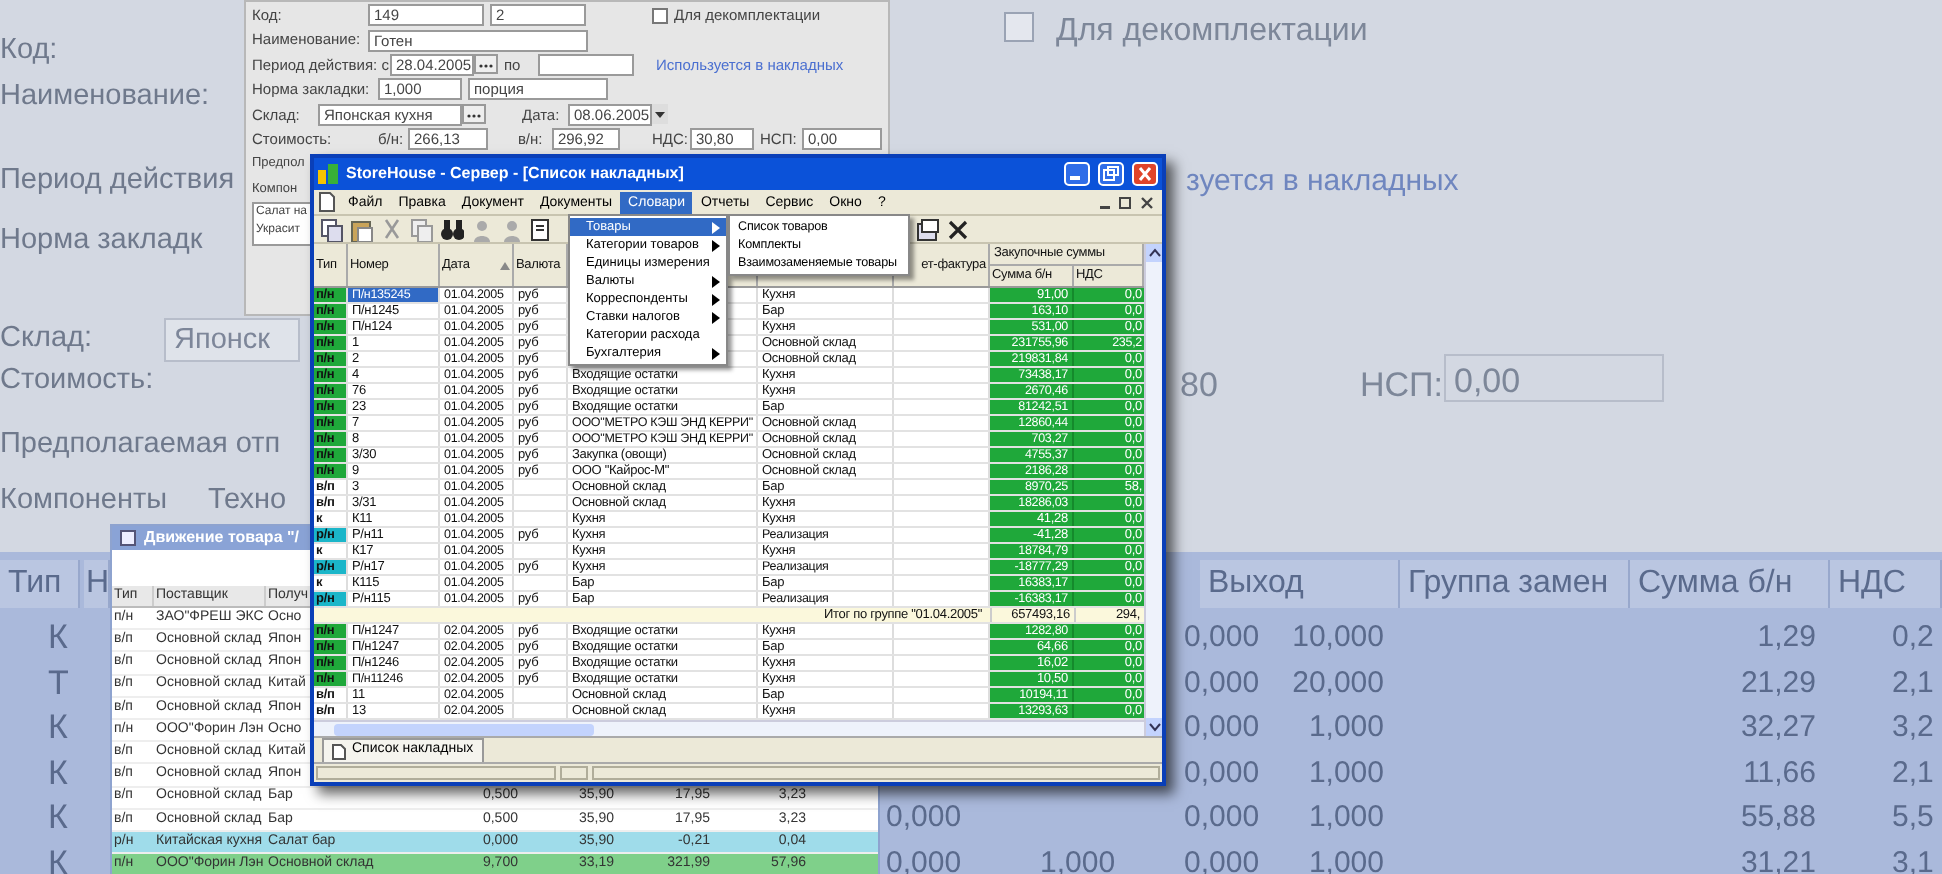 This screenshot has height=874, width=1942. Describe the element at coordinates (1212, 32) in the screenshot. I see `checkbox-label: Для декомплектации` at that location.